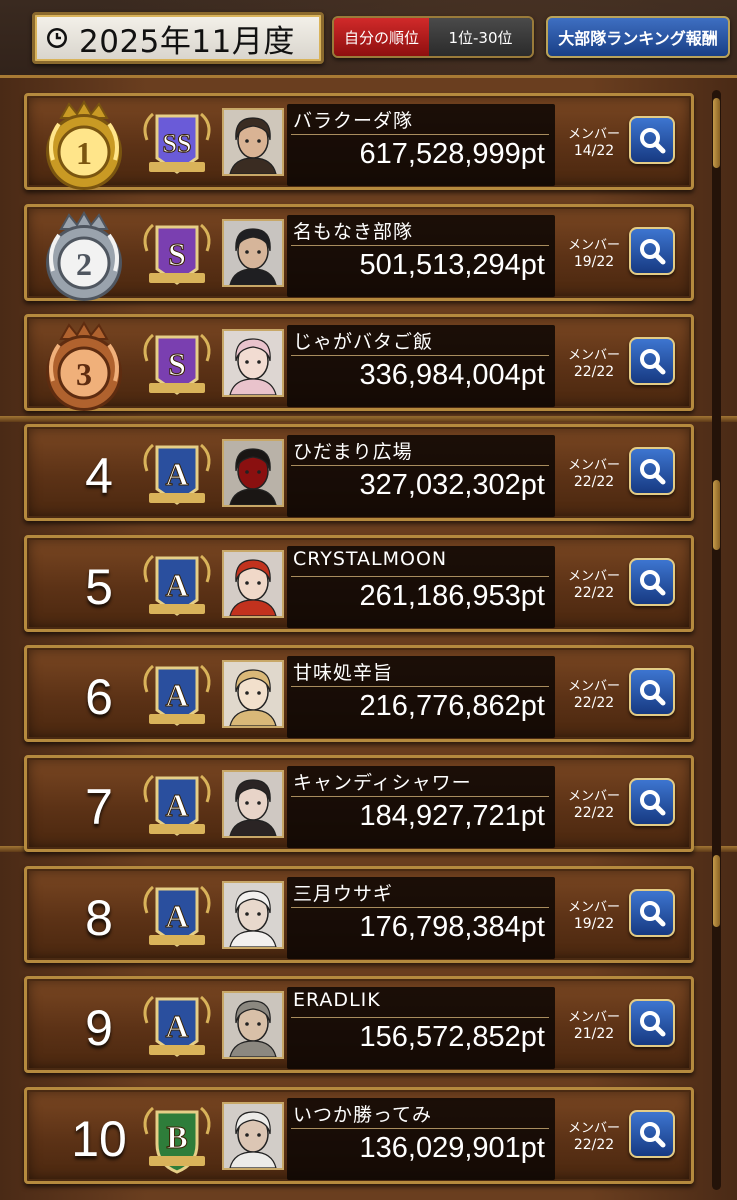  What do you see at coordinates (452, 154) in the screenshot?
I see `team-points: 617,528,999pt` at bounding box center [452, 154].